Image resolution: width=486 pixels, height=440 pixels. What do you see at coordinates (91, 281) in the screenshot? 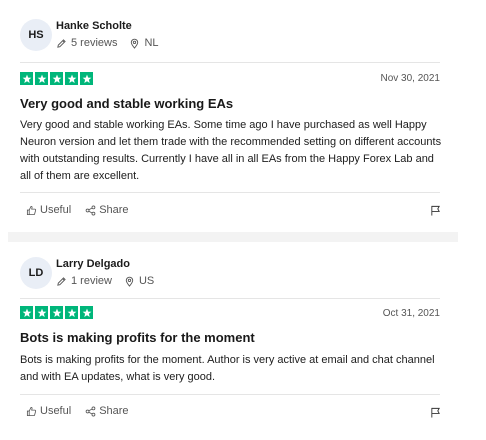
I see `review-count: 1 review` at bounding box center [91, 281].